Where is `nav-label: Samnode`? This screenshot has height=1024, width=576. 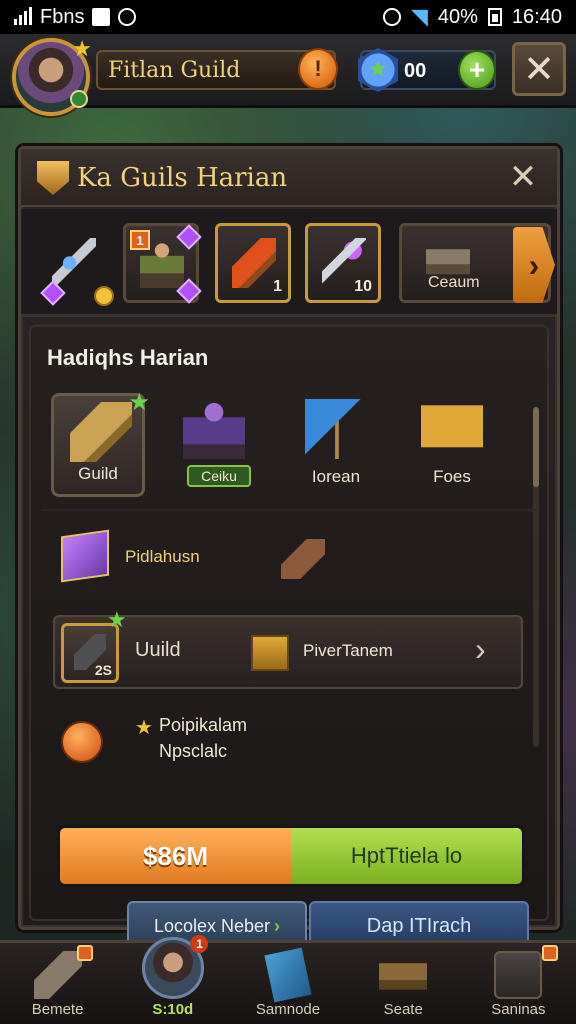 nav-label: Samnode is located at coordinates (288, 1009).